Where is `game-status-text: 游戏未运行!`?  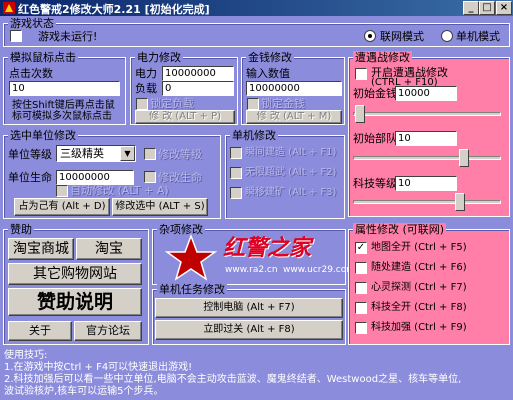
game-status-text: 游戏未运行! is located at coordinates (68, 36).